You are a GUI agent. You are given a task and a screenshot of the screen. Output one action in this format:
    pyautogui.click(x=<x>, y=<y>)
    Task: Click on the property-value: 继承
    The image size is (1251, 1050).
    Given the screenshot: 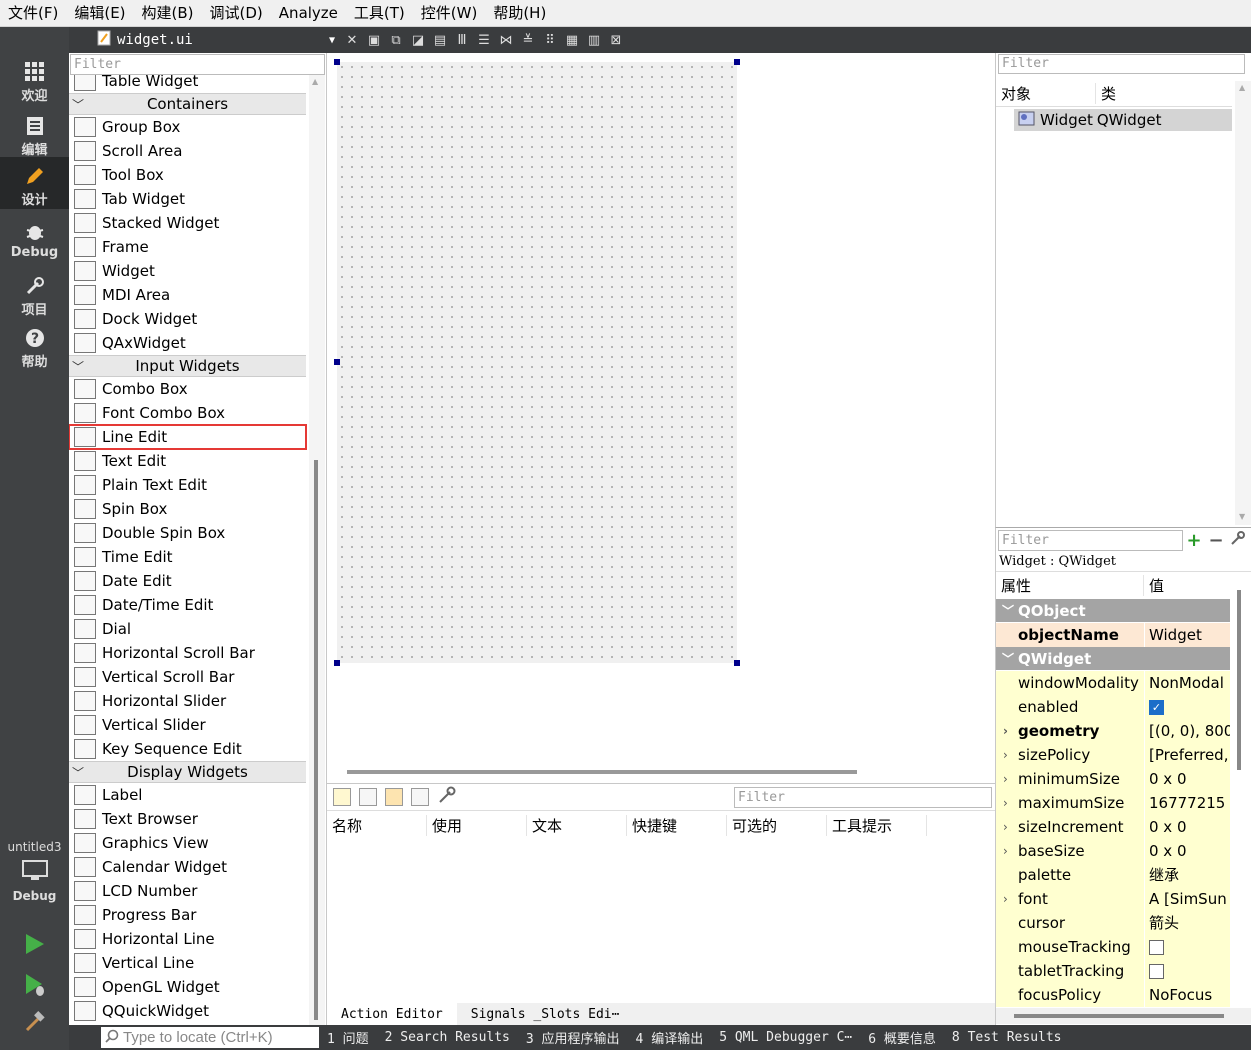 What is the action you would take?
    pyautogui.click(x=1187, y=874)
    